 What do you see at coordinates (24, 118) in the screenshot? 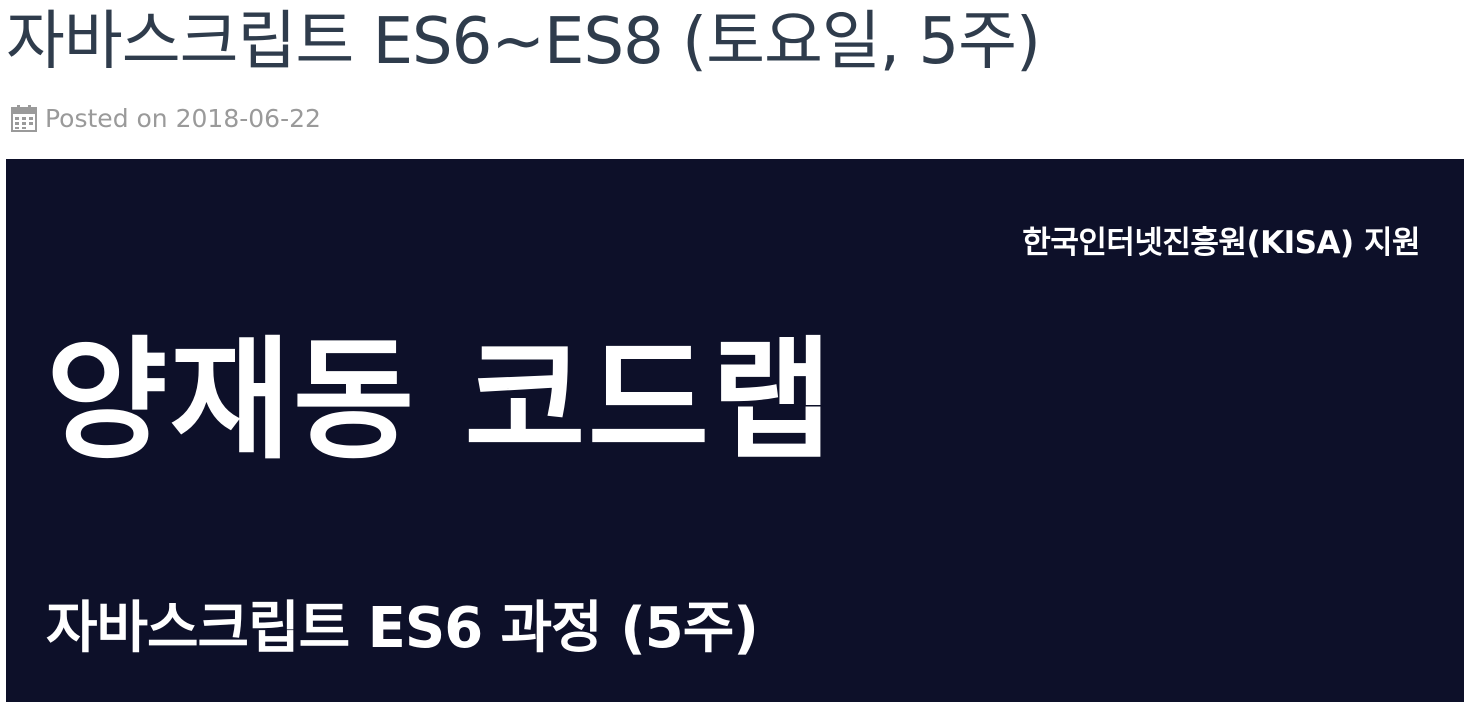
I see `calendar-icon` at bounding box center [24, 118].